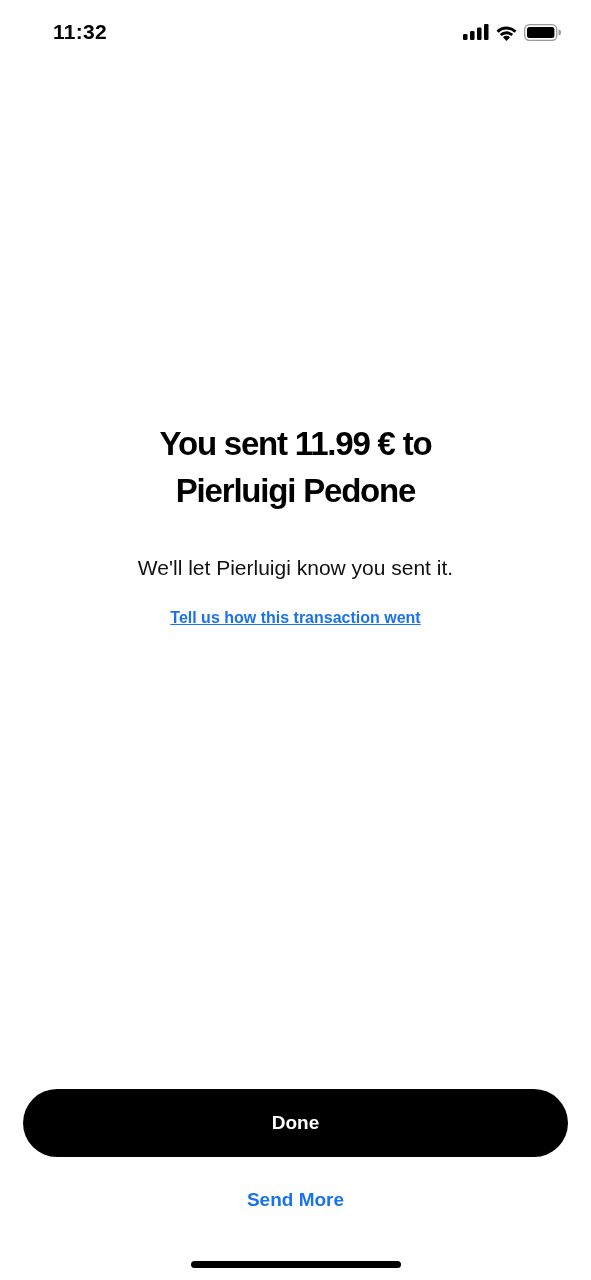 This screenshot has height=1280, width=591. I want to click on confirmation-title: You sent 11.99 € to Pierluigi Pedone, so click(295, 467).